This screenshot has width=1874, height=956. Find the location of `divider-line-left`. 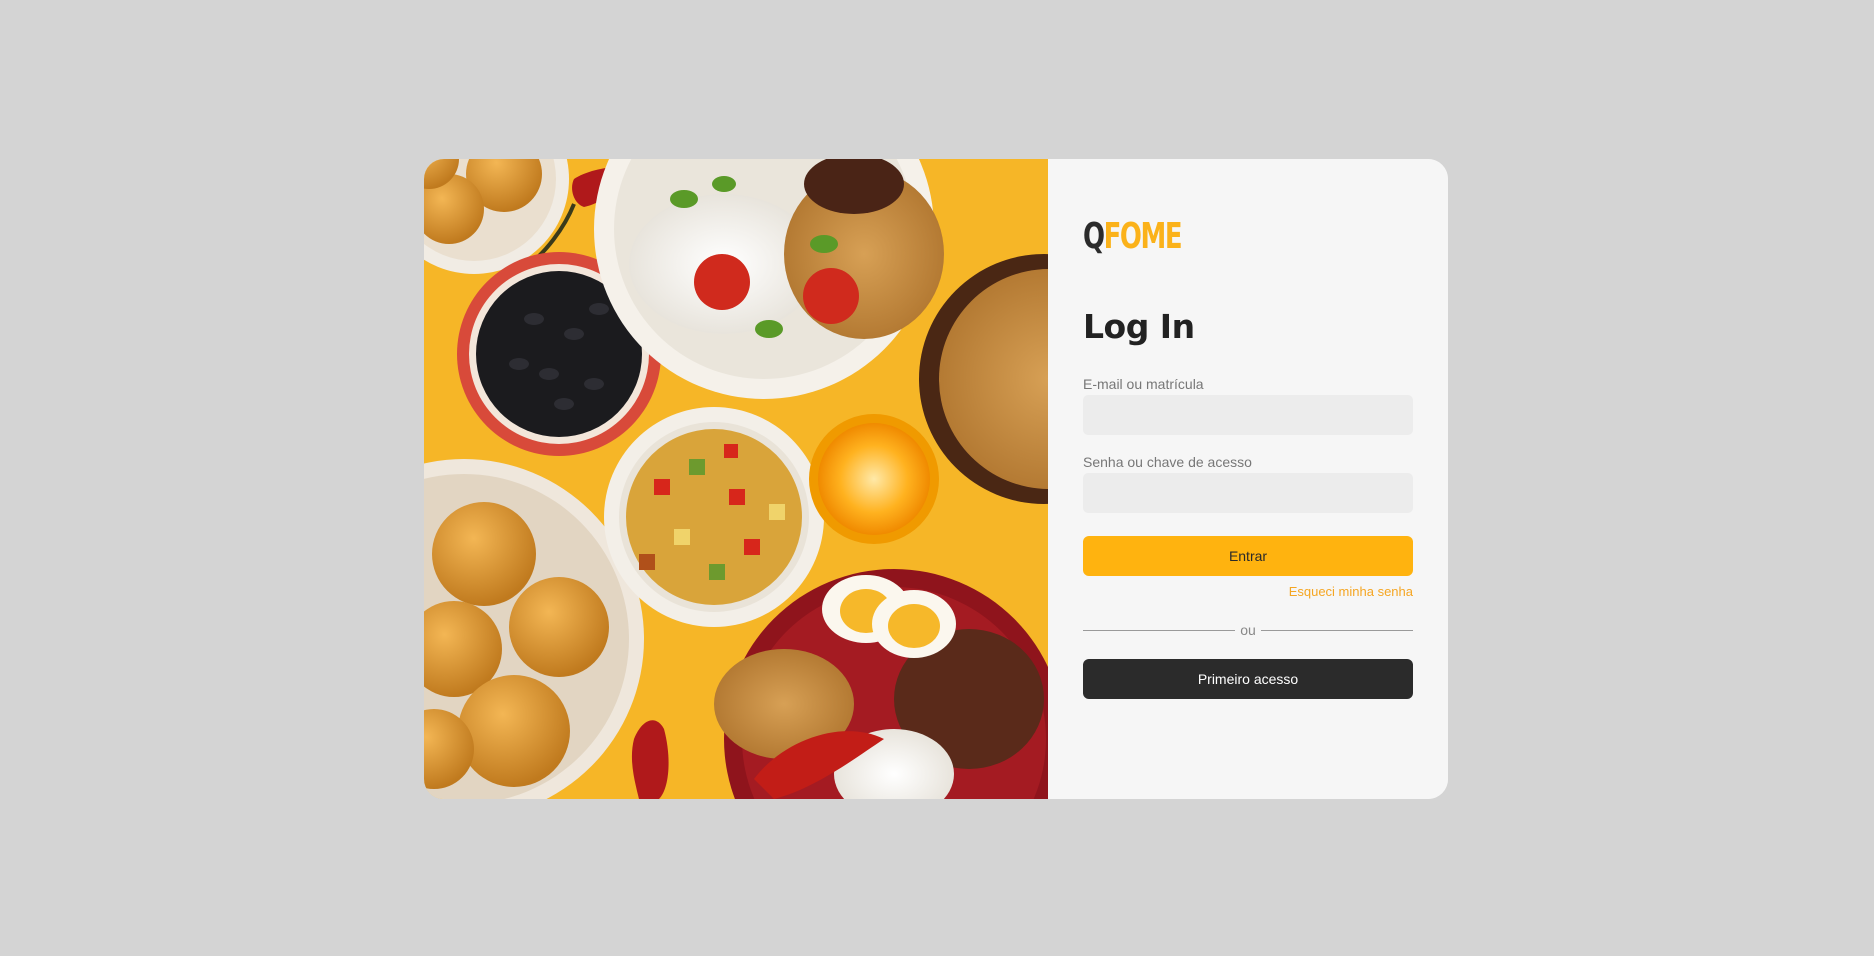

divider-line-left is located at coordinates (1159, 630).